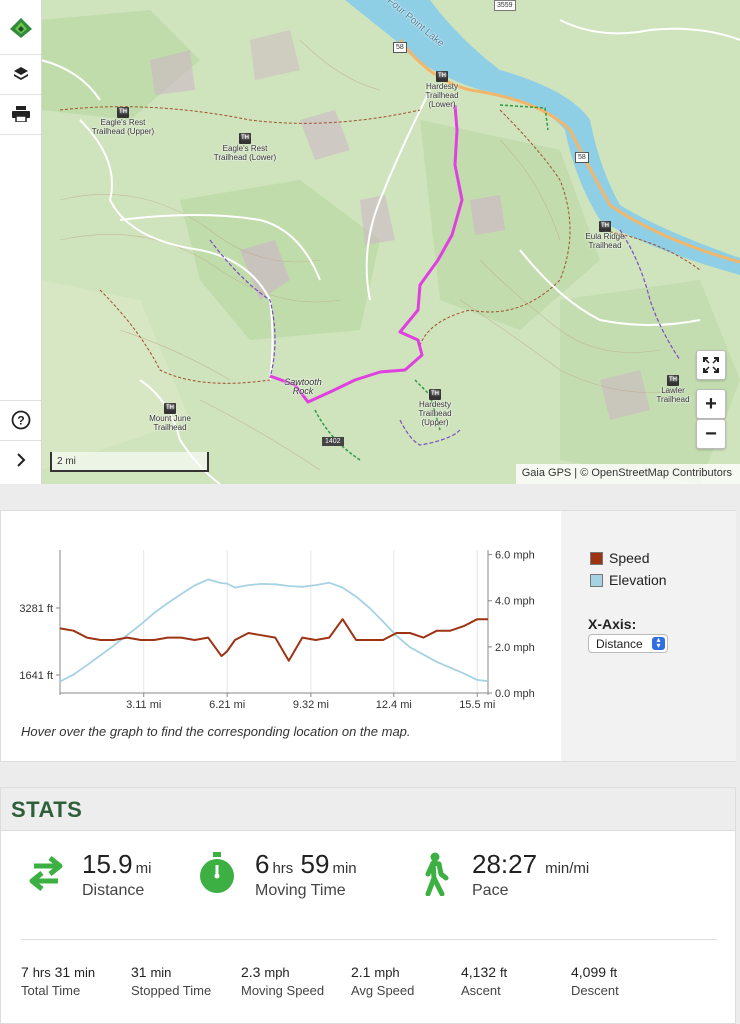 The width and height of the screenshot is (740, 1024). I want to click on xaxis-select-value: Distance, so click(619, 644).